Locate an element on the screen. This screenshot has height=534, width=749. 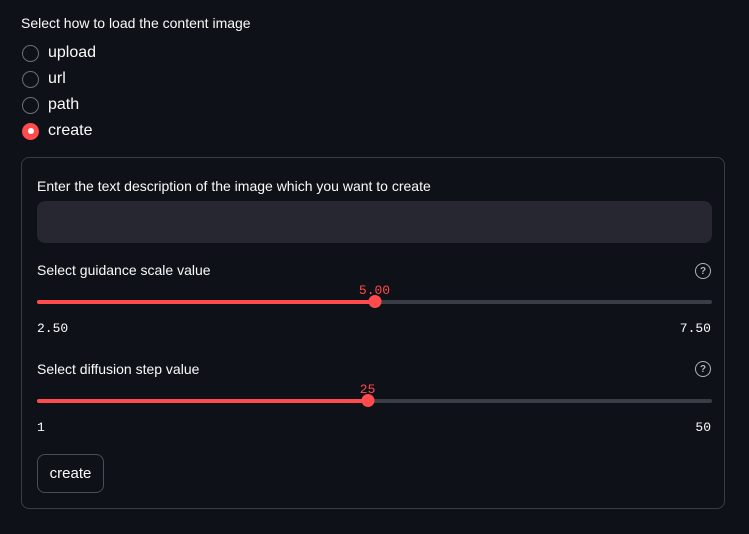
guidance-scale-thumb is located at coordinates (374, 301).